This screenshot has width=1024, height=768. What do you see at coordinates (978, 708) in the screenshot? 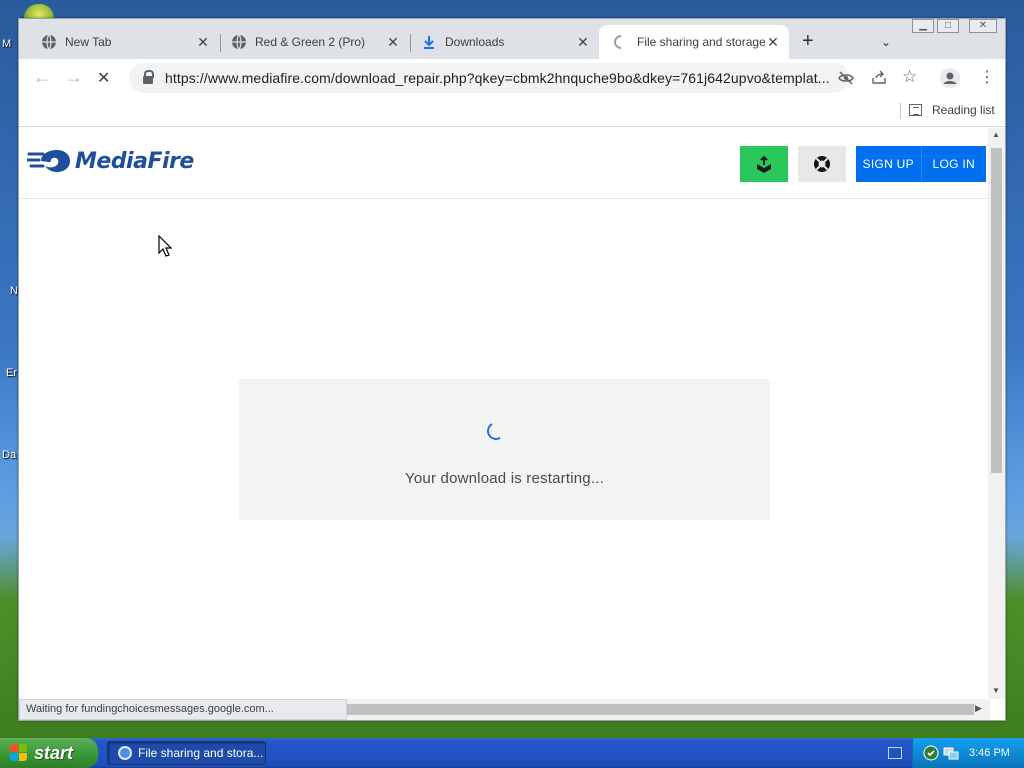
I see `scroll-right-arrow-icon: ▶` at bounding box center [978, 708].